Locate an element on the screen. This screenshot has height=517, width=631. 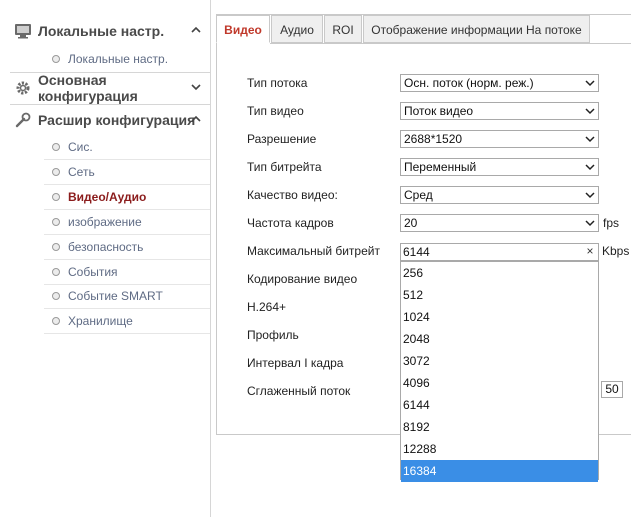
sidebar-item-local-settings: Локальные настр. is located at coordinates (127, 59).